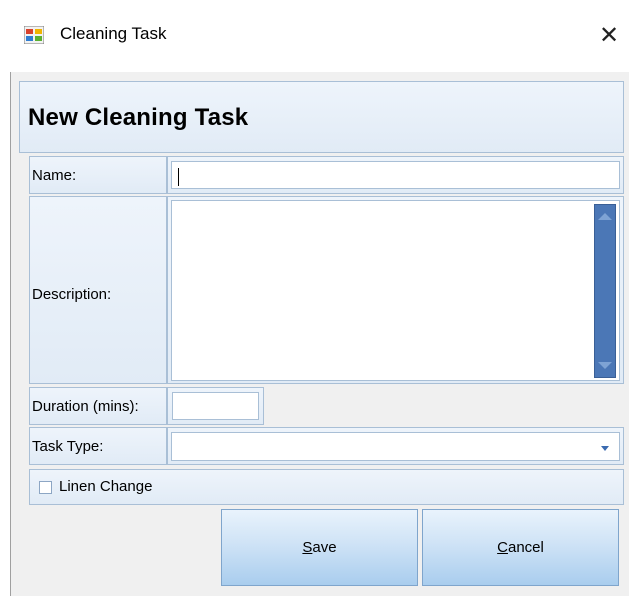 Image resolution: width=629 pixels, height=596 pixels. I want to click on title-bar: Cleaning Task ✕, so click(314, 36).